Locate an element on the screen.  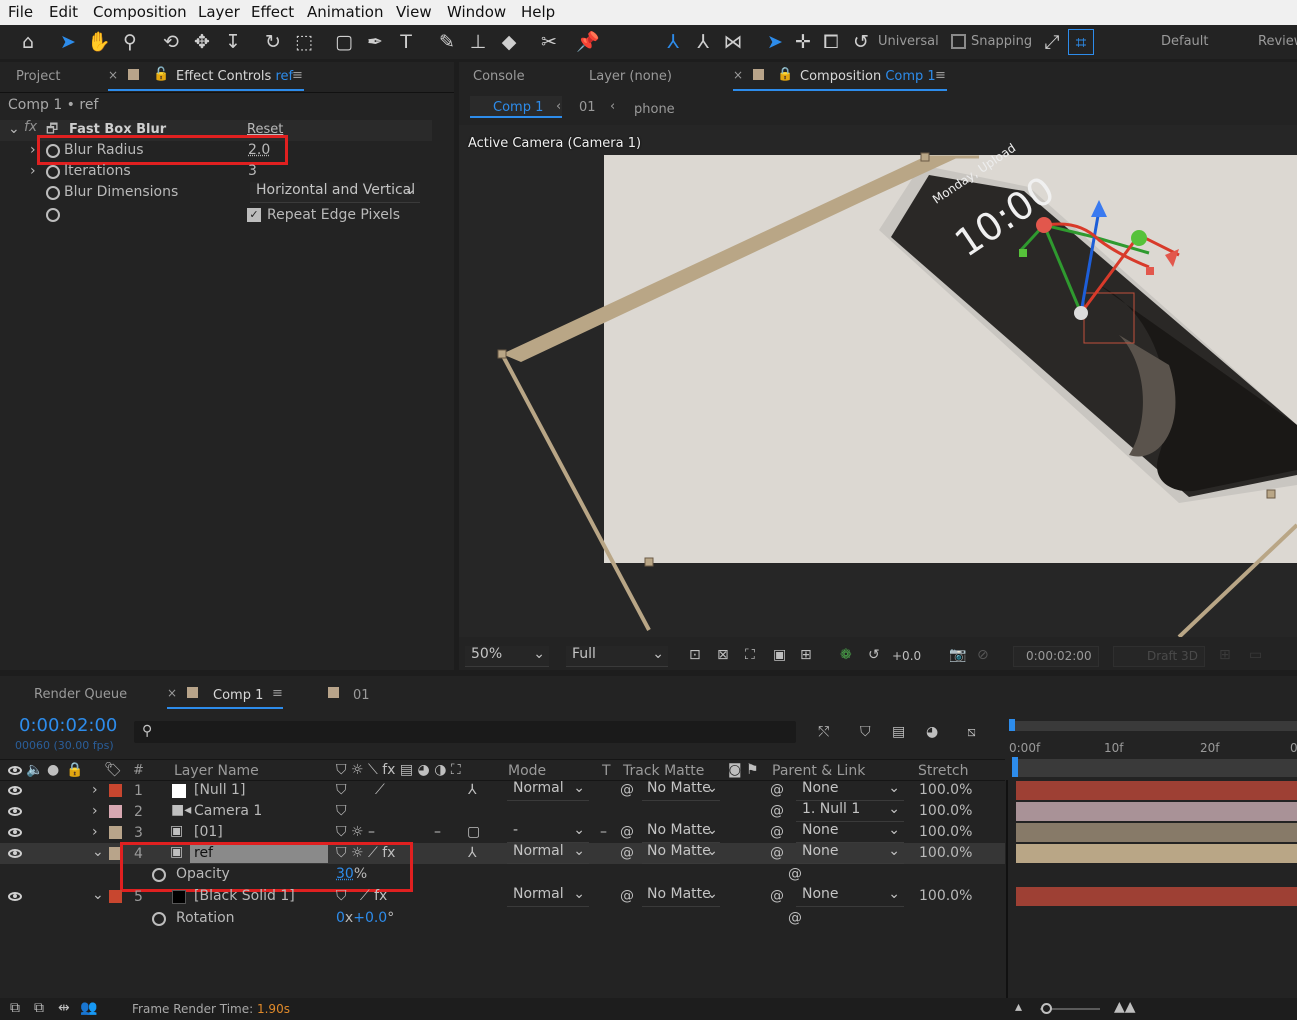
parent-dropdown: 1. Null 1 ⌄ is located at coordinates (850, 811).